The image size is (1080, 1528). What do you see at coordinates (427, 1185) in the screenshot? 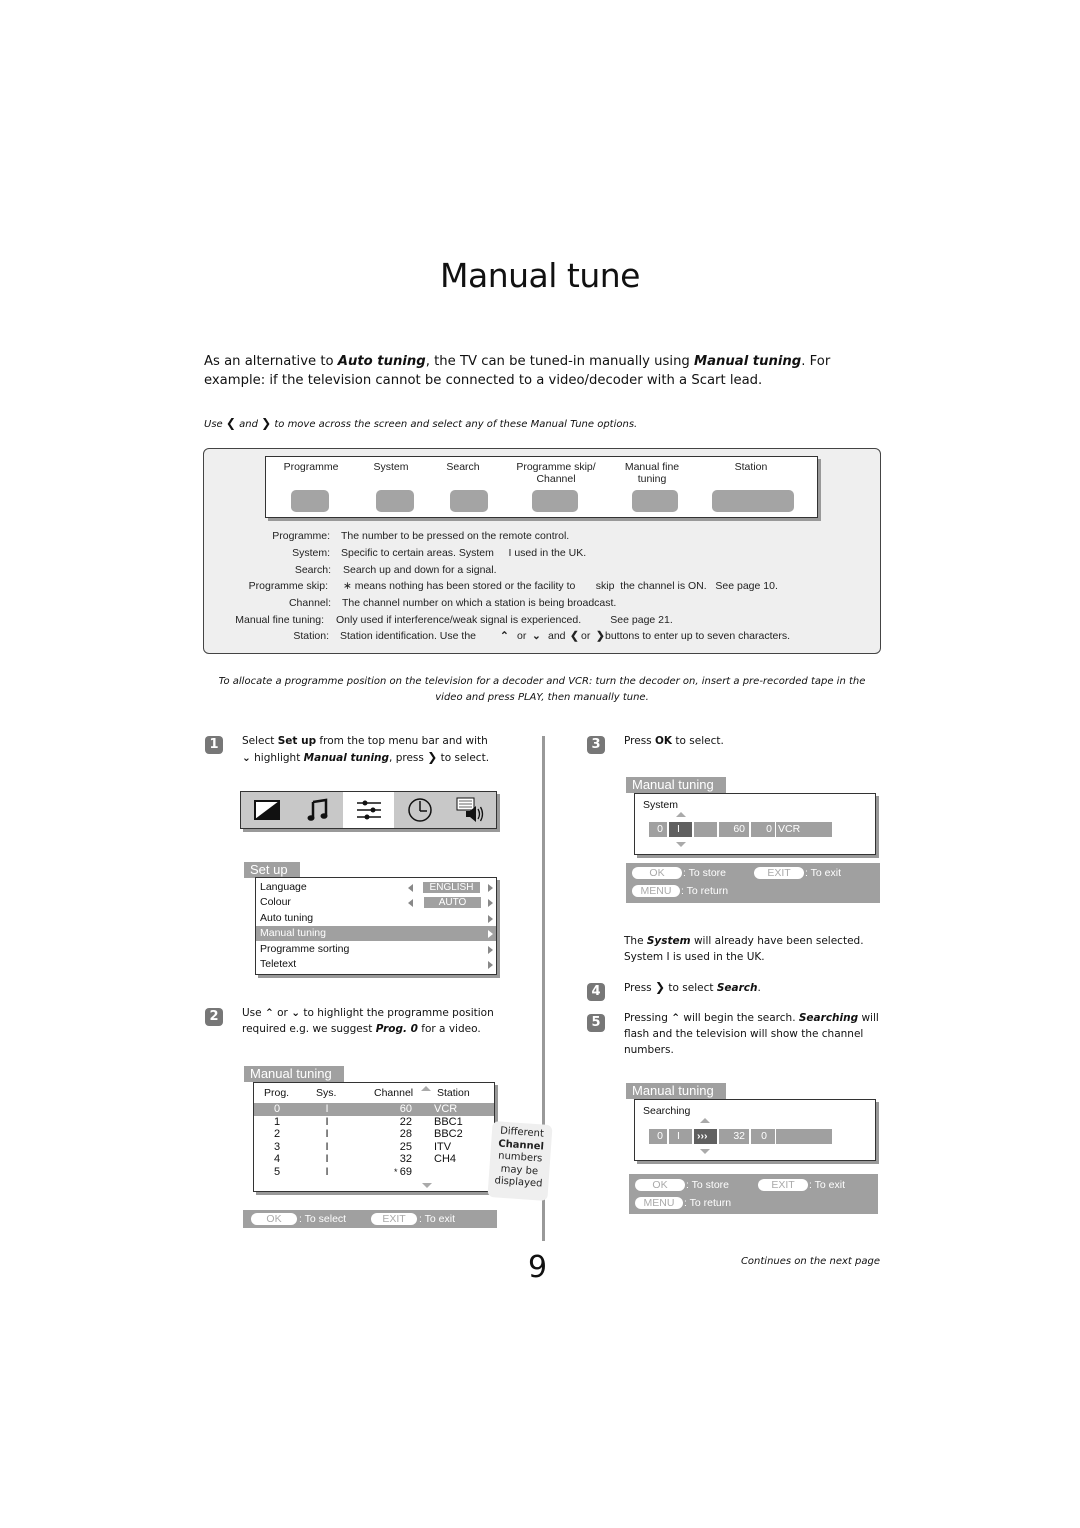
I see `scroll-down-icon` at bounding box center [427, 1185].